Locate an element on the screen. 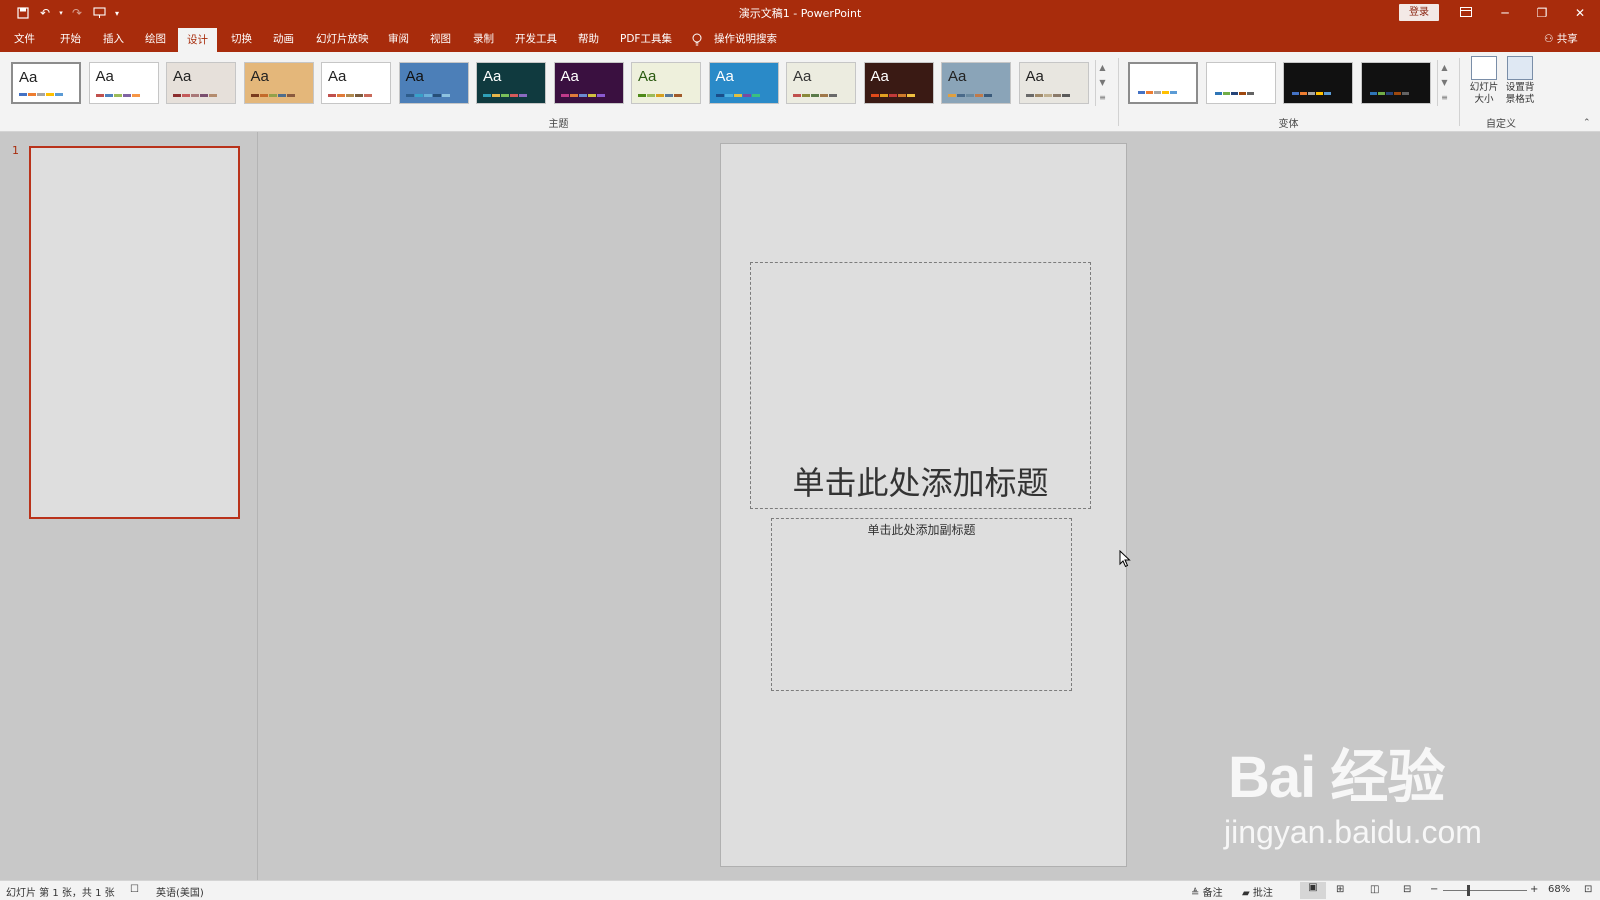 Image resolution: width=1600 pixels, height=900 pixels. zoom-in-icon: + is located at coordinates (1534, 889).